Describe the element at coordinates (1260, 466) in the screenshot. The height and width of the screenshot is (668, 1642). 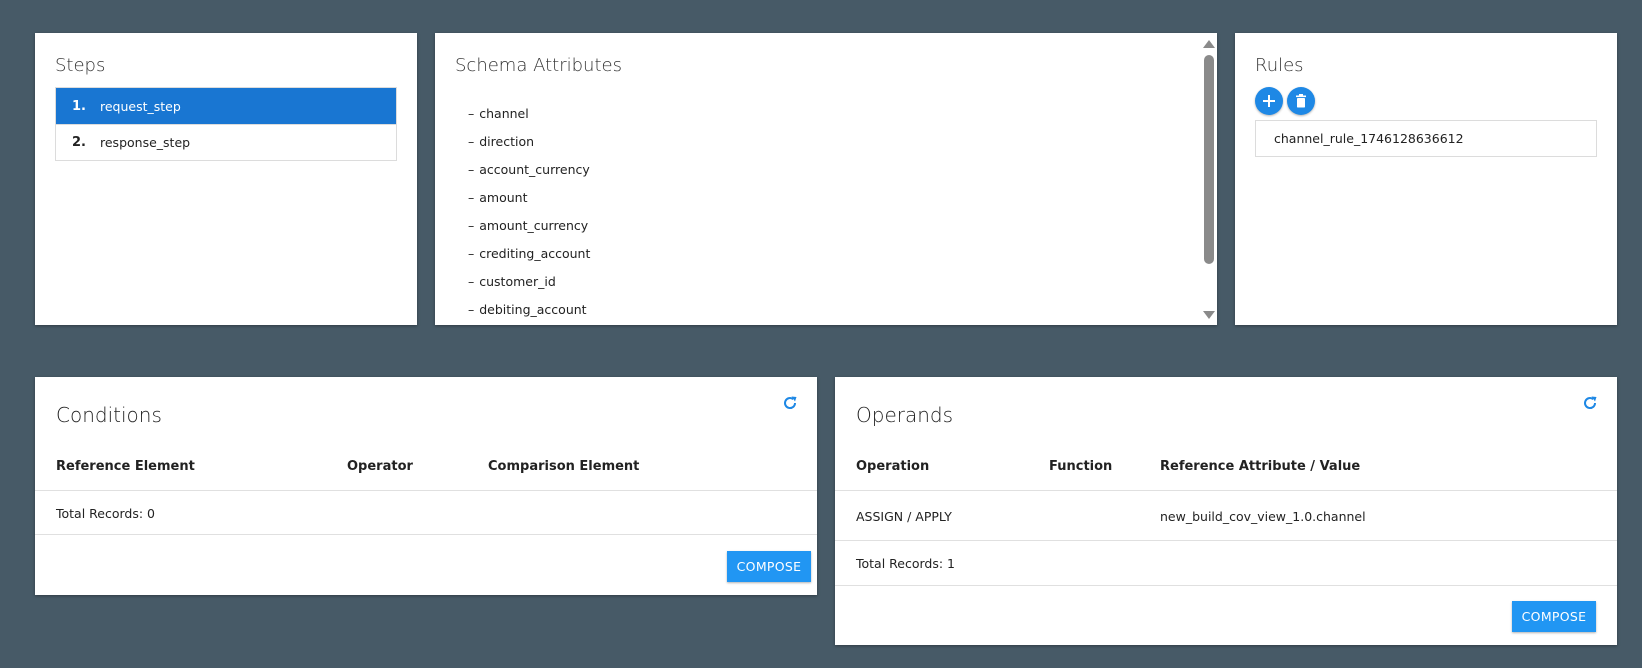
I see `column-header: Reference Attribute / Value` at that location.